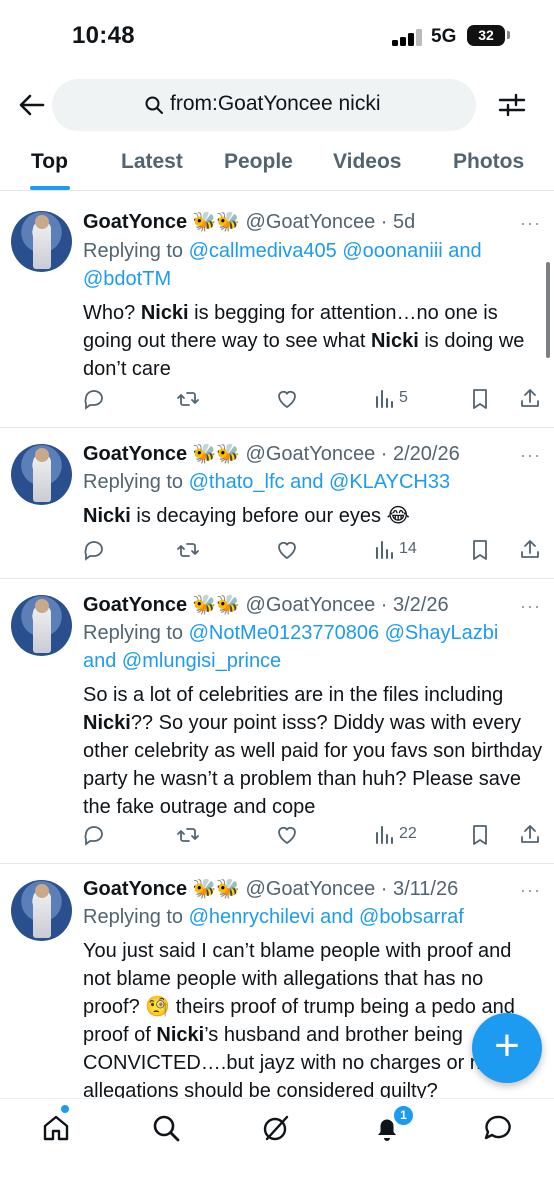 The width and height of the screenshot is (554, 1201). What do you see at coordinates (444, 36) in the screenshot?
I see `network-label: 5G` at bounding box center [444, 36].